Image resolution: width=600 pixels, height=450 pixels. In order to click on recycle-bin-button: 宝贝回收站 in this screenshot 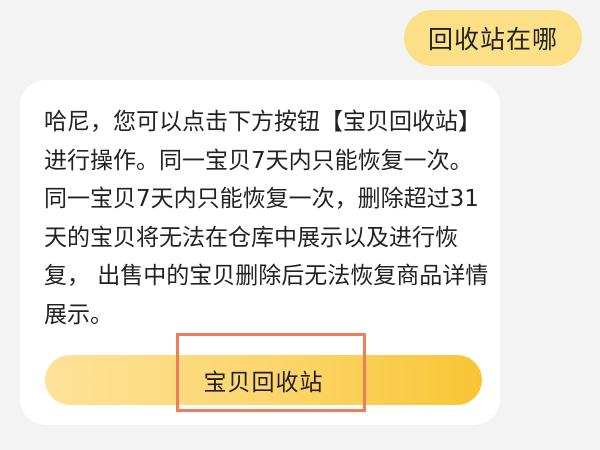, I will do `click(263, 380)`.